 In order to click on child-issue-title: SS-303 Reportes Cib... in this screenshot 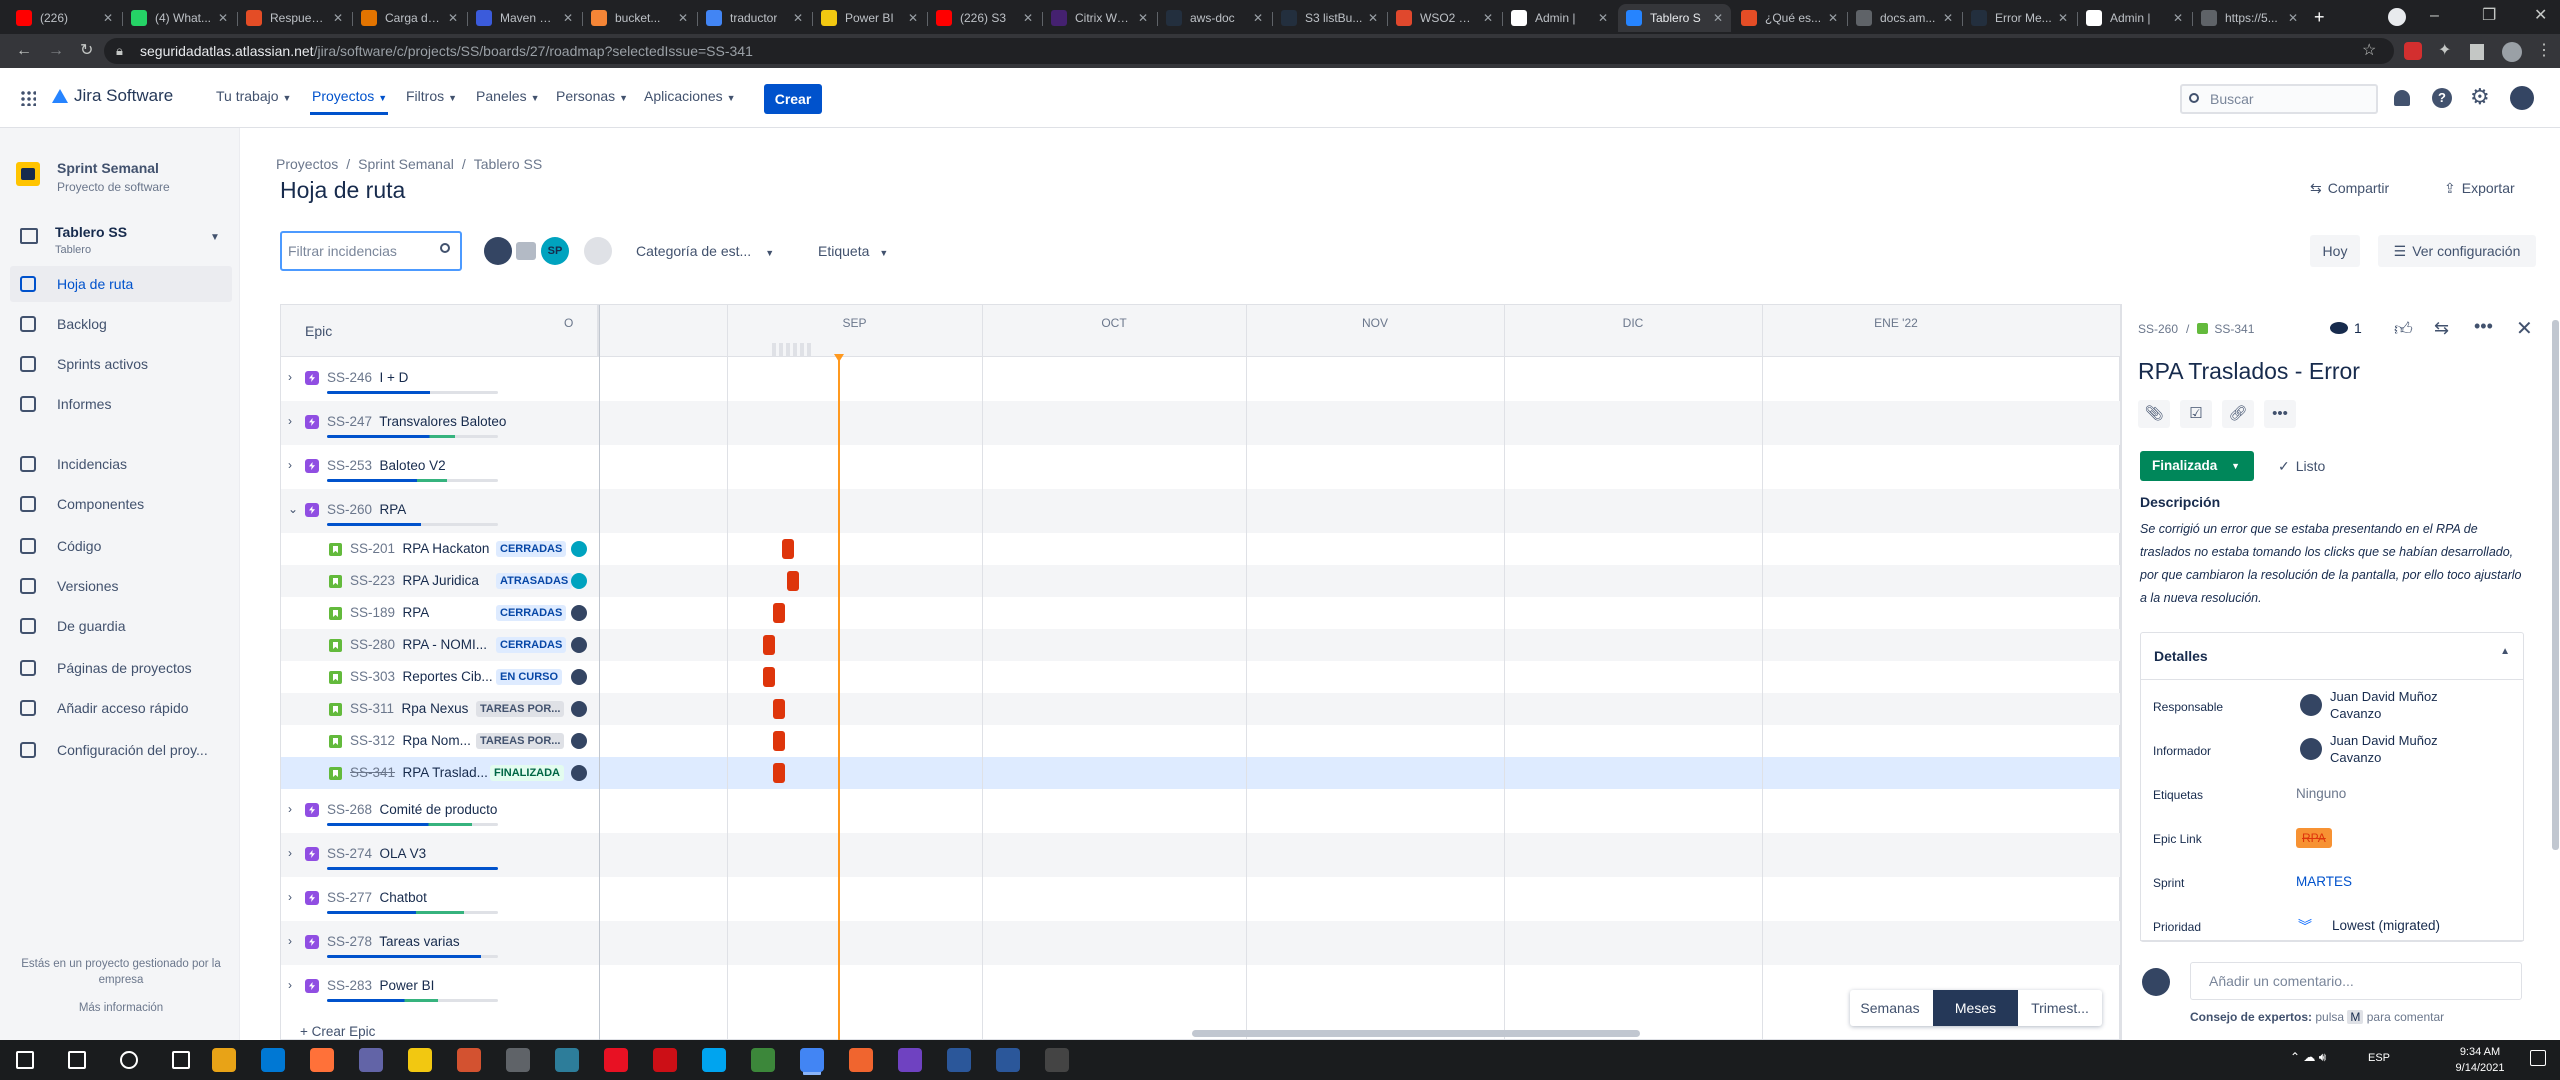, I will do `click(421, 676)`.